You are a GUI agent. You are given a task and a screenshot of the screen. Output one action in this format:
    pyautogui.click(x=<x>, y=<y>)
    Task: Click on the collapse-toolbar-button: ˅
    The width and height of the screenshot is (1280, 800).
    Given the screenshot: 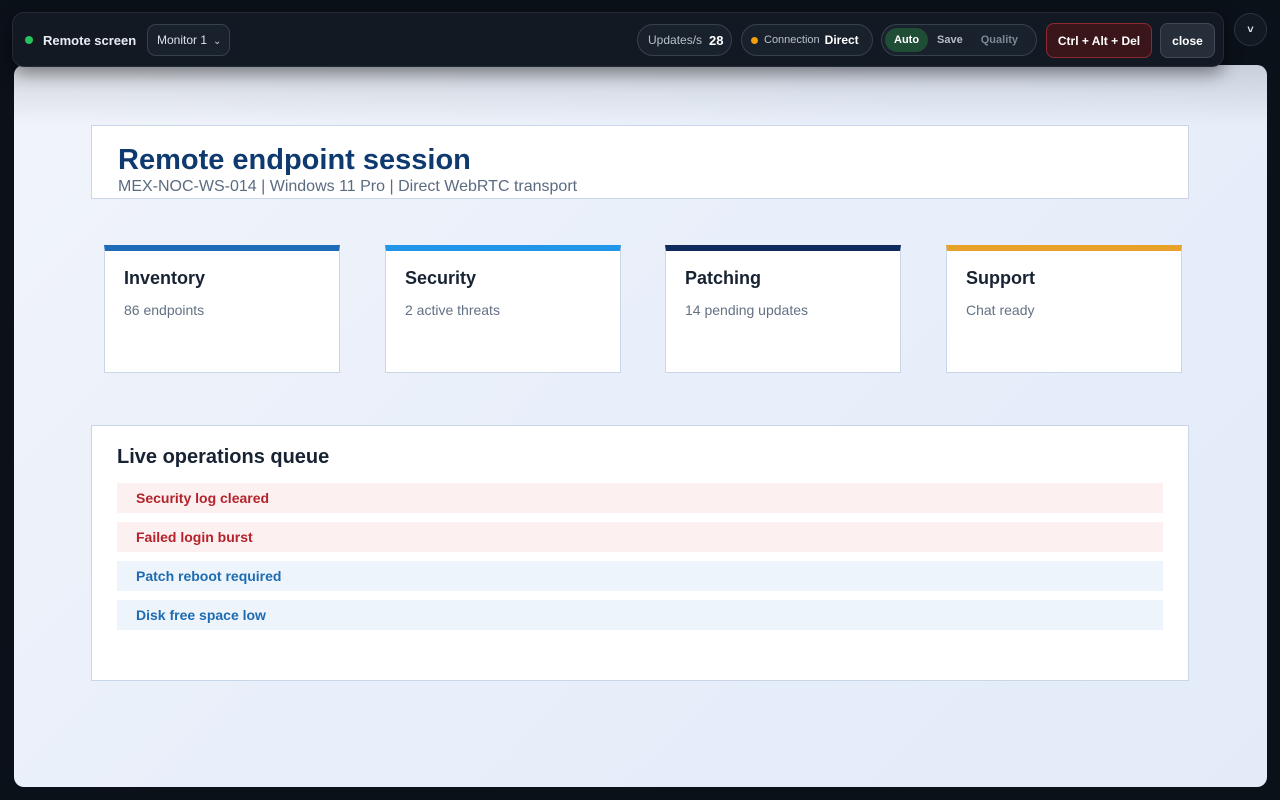 What is the action you would take?
    pyautogui.click(x=1250, y=29)
    